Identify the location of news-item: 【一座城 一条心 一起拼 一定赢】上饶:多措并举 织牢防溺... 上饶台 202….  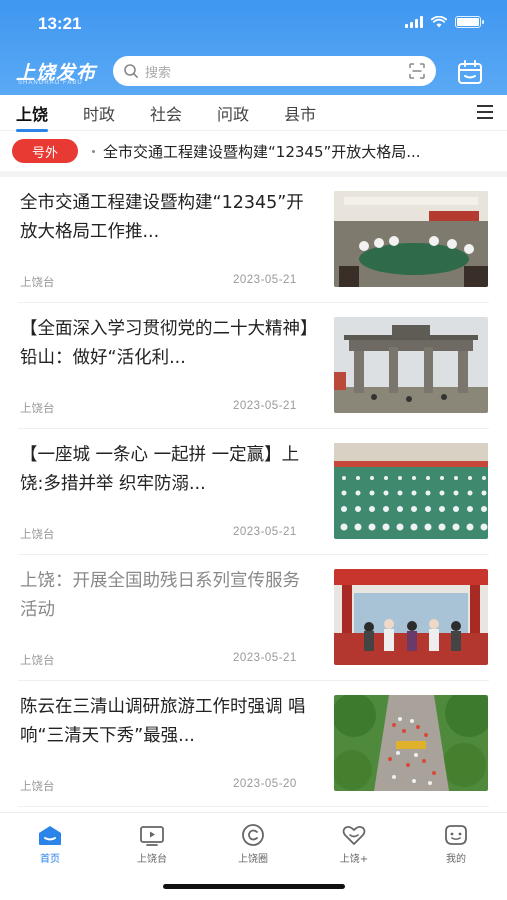
(253, 492).